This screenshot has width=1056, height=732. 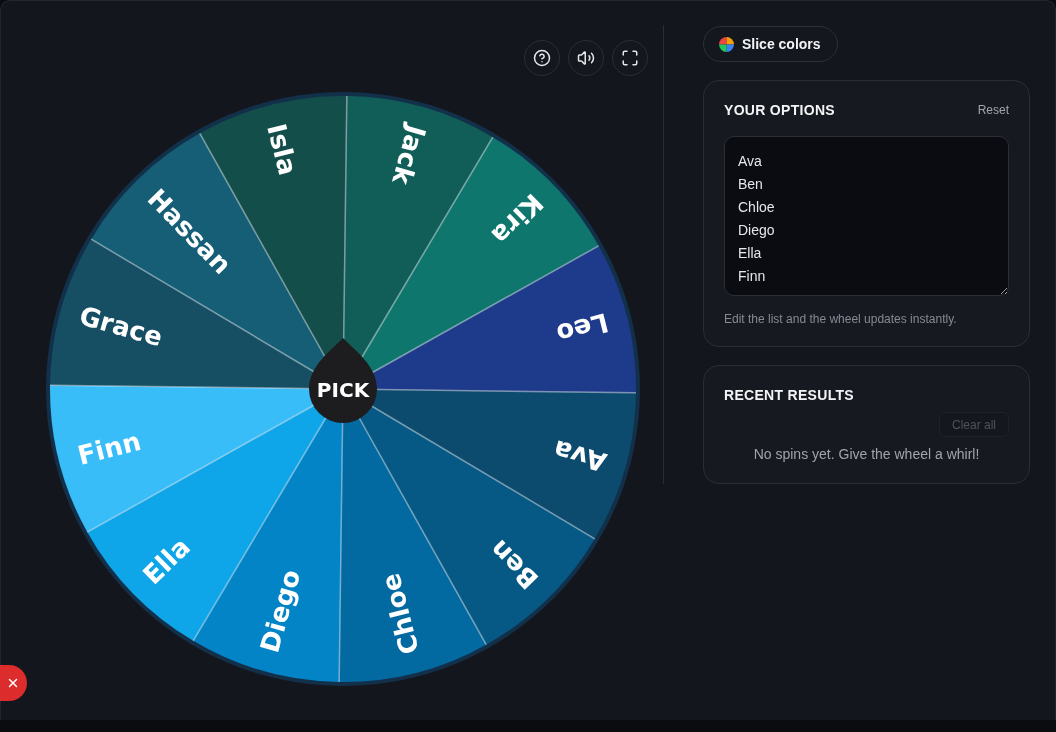 I want to click on speaker-icon, so click(x=586, y=58).